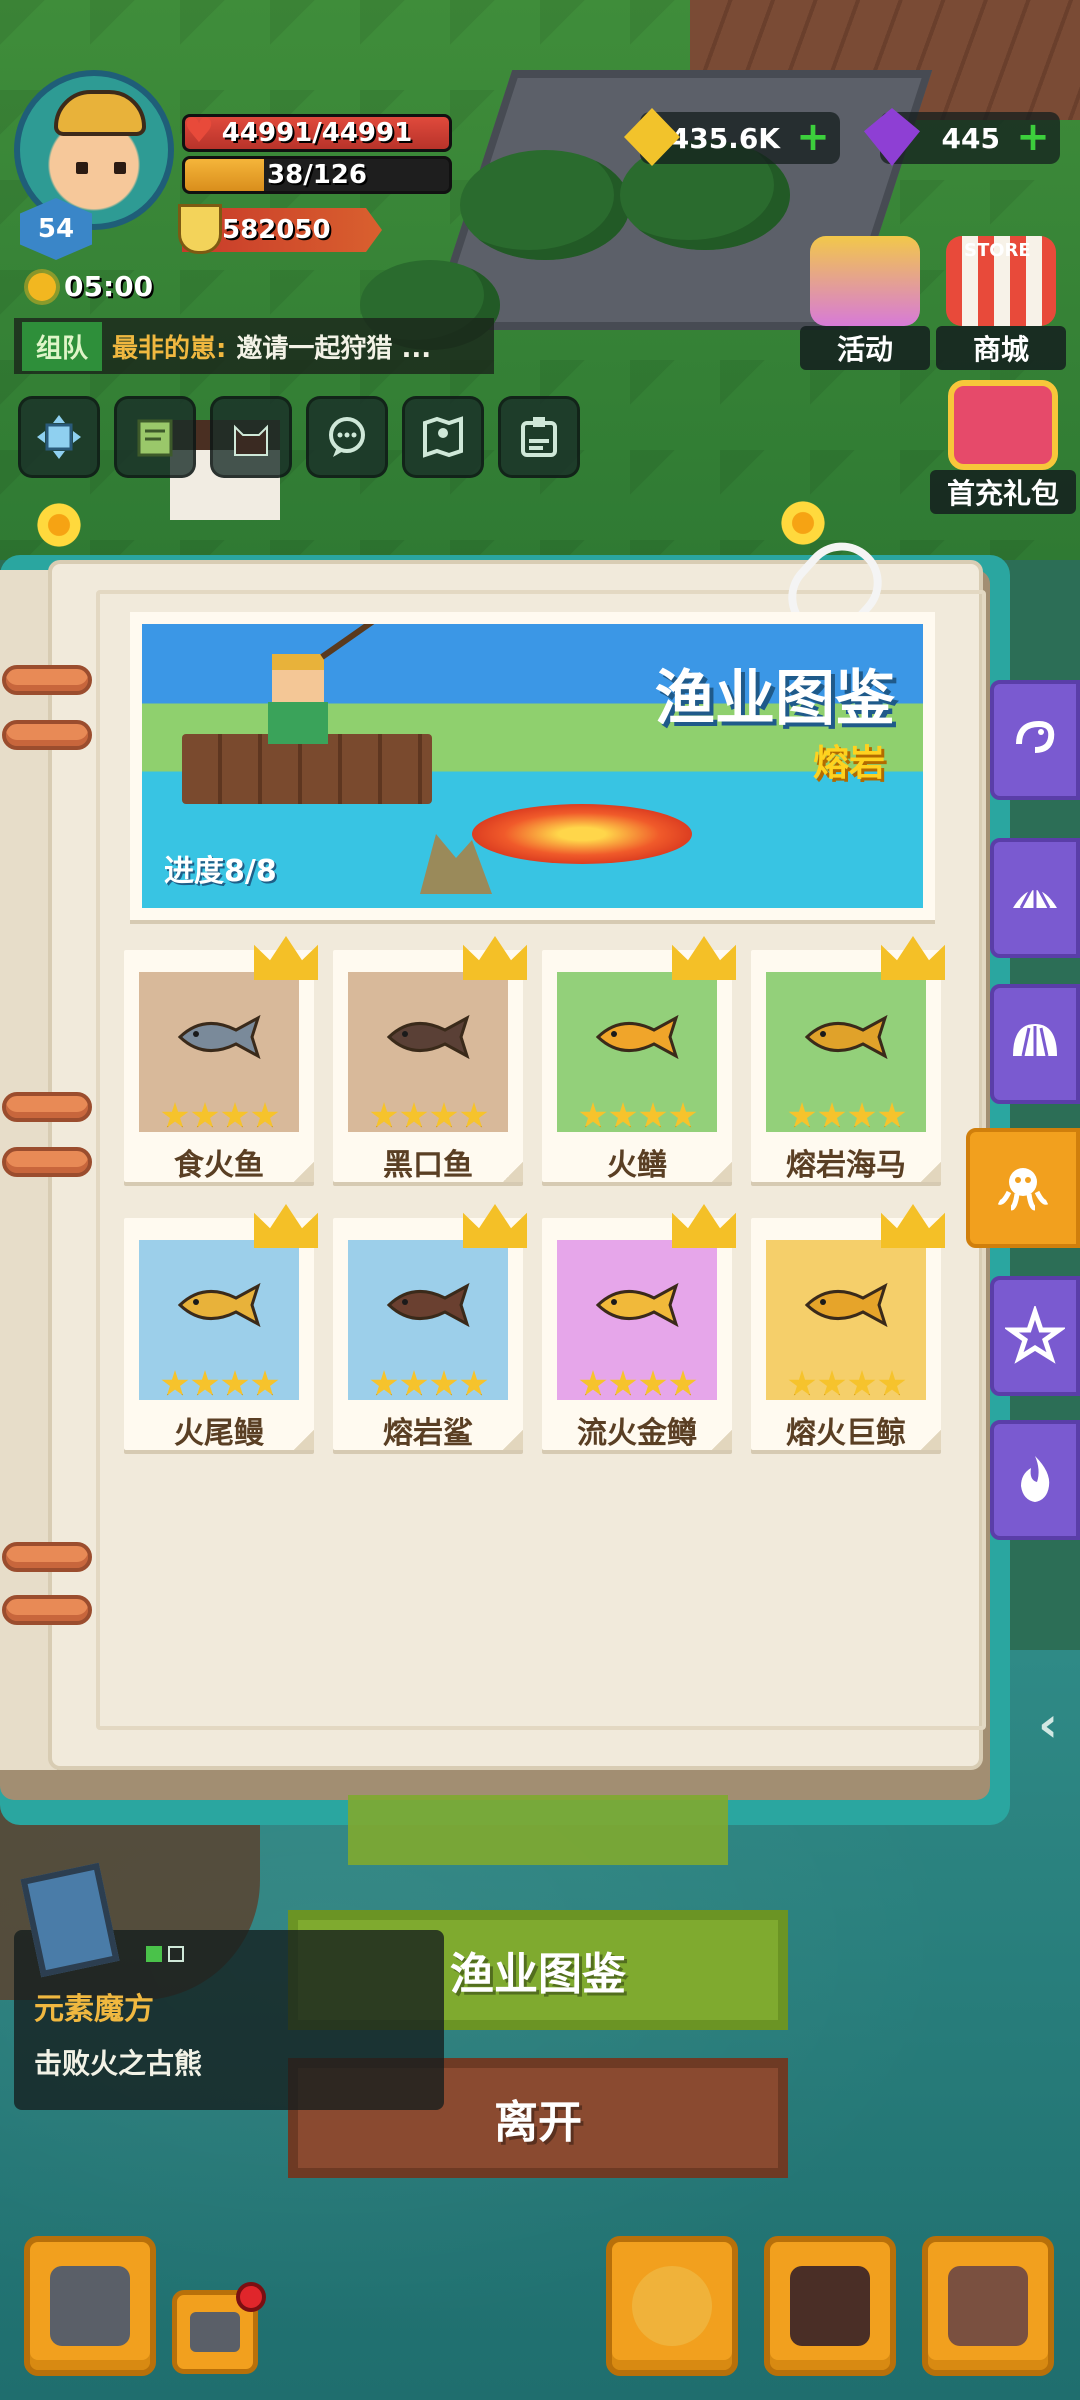 This screenshot has width=1080, height=2400. I want to click on character-icon, so click(672, 2306).